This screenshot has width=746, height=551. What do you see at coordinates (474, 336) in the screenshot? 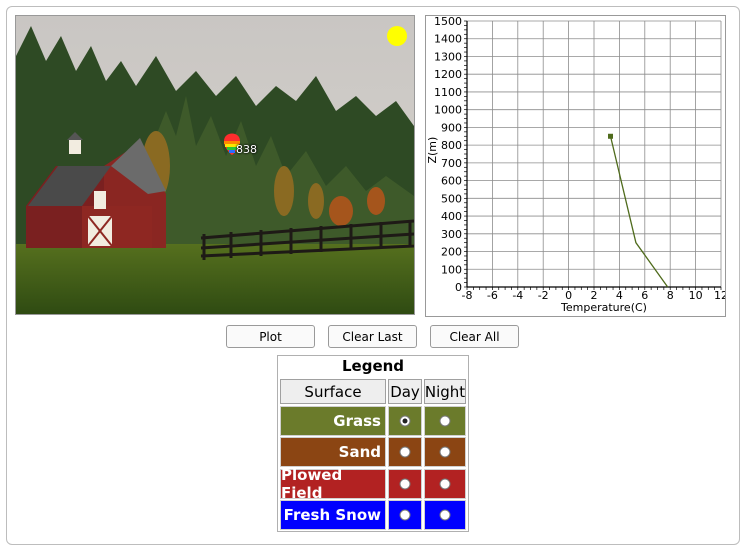
I see `clear-all-button: Clear All` at bounding box center [474, 336].